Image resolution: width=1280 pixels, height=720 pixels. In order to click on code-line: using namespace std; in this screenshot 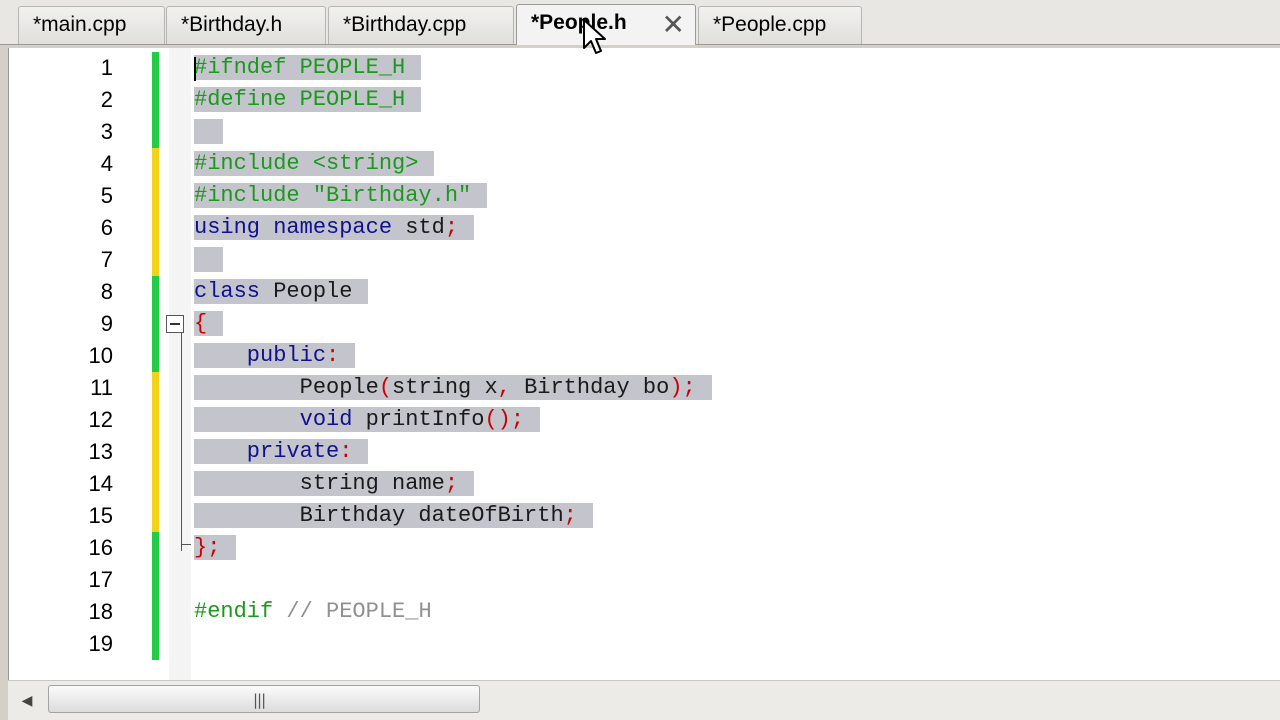, I will do `click(334, 228)`.